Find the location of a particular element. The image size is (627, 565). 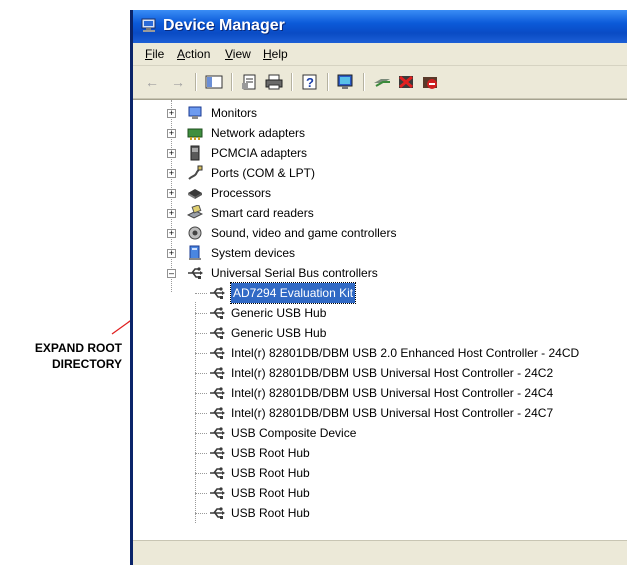

back-icon: ← is located at coordinates (152, 82).